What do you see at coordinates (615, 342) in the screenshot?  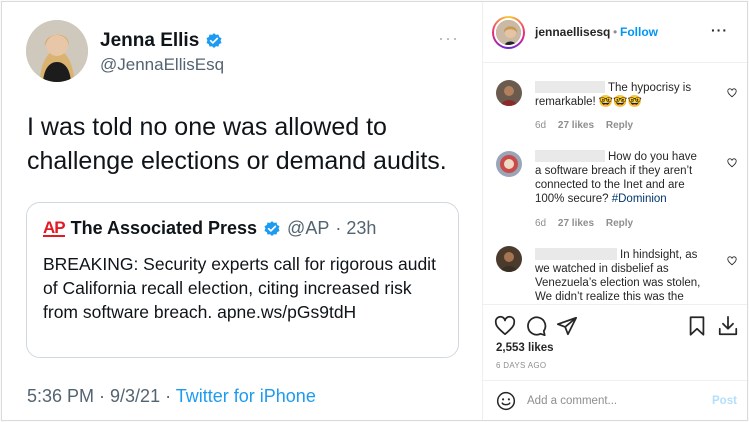 I see `post-actions: 2,553 likes 6 DAYS AGO` at bounding box center [615, 342].